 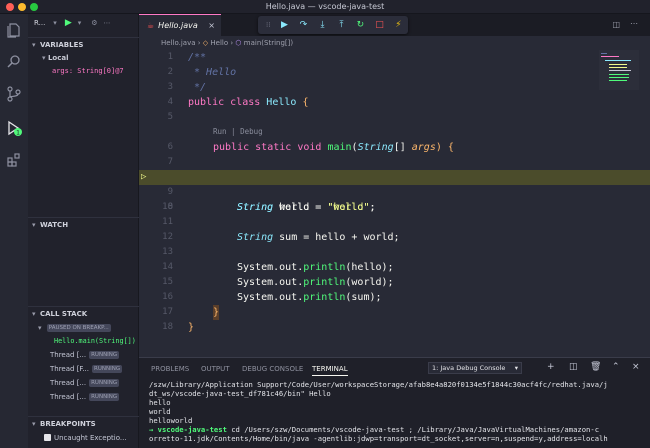 What do you see at coordinates (14, 231) in the screenshot?
I see `activity-bar: 1` at bounding box center [14, 231].